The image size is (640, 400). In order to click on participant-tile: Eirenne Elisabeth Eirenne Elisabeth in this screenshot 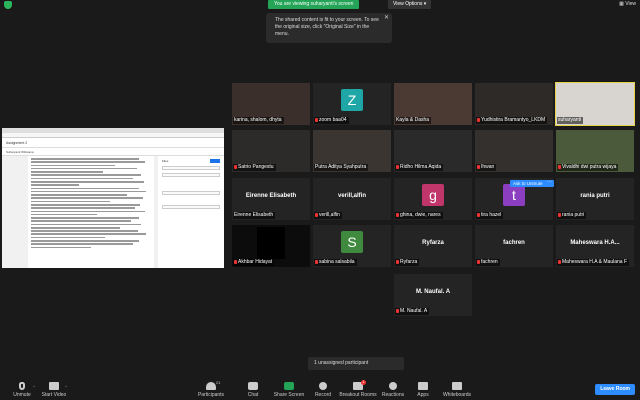, I will do `click(271, 199)`.